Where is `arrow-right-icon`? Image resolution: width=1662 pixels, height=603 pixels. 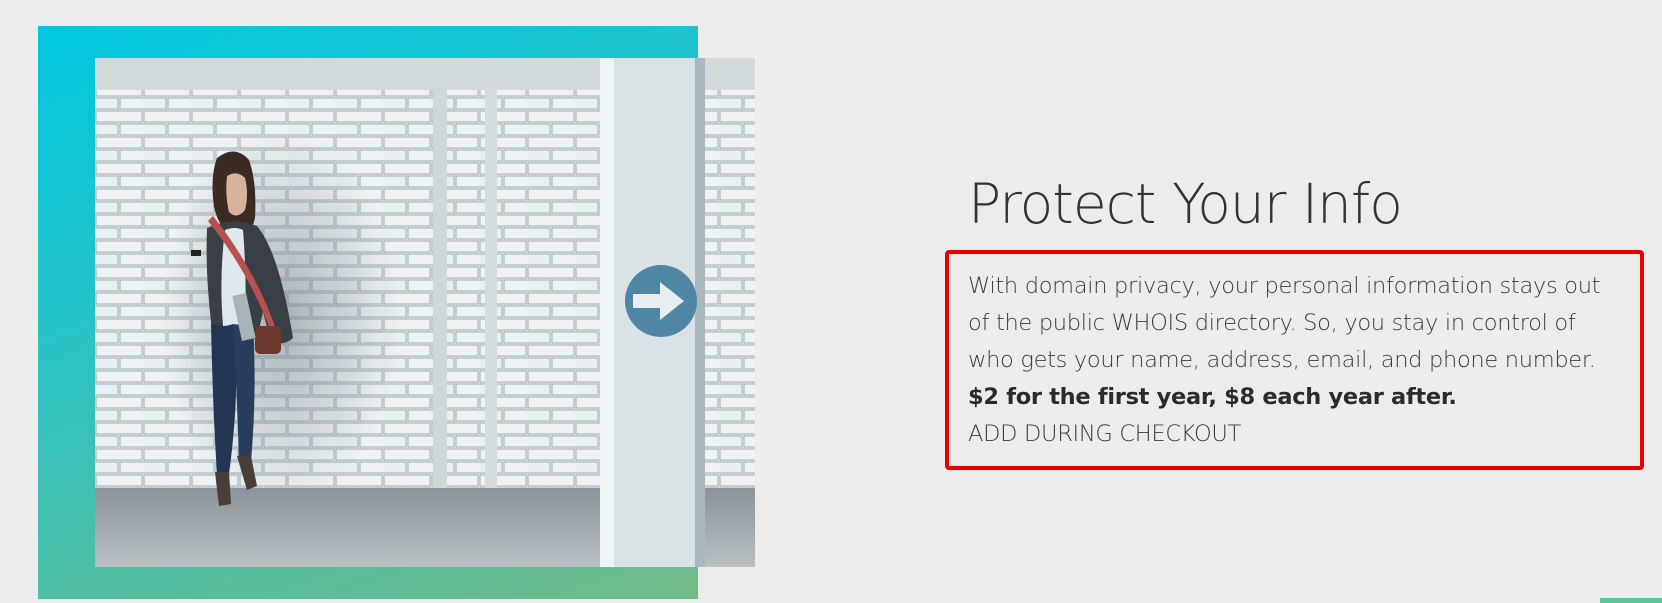 arrow-right-icon is located at coordinates (661, 301).